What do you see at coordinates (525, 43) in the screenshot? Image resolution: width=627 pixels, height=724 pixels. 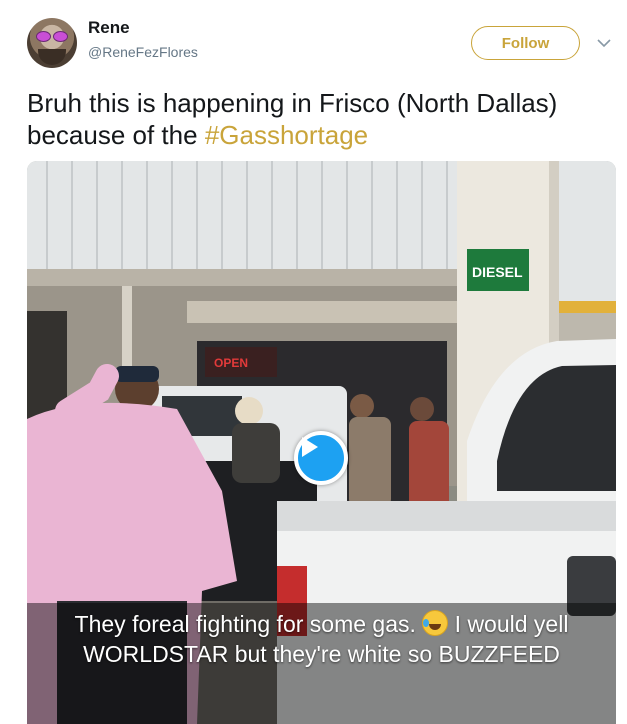 I see `follow-button: Follow` at bounding box center [525, 43].